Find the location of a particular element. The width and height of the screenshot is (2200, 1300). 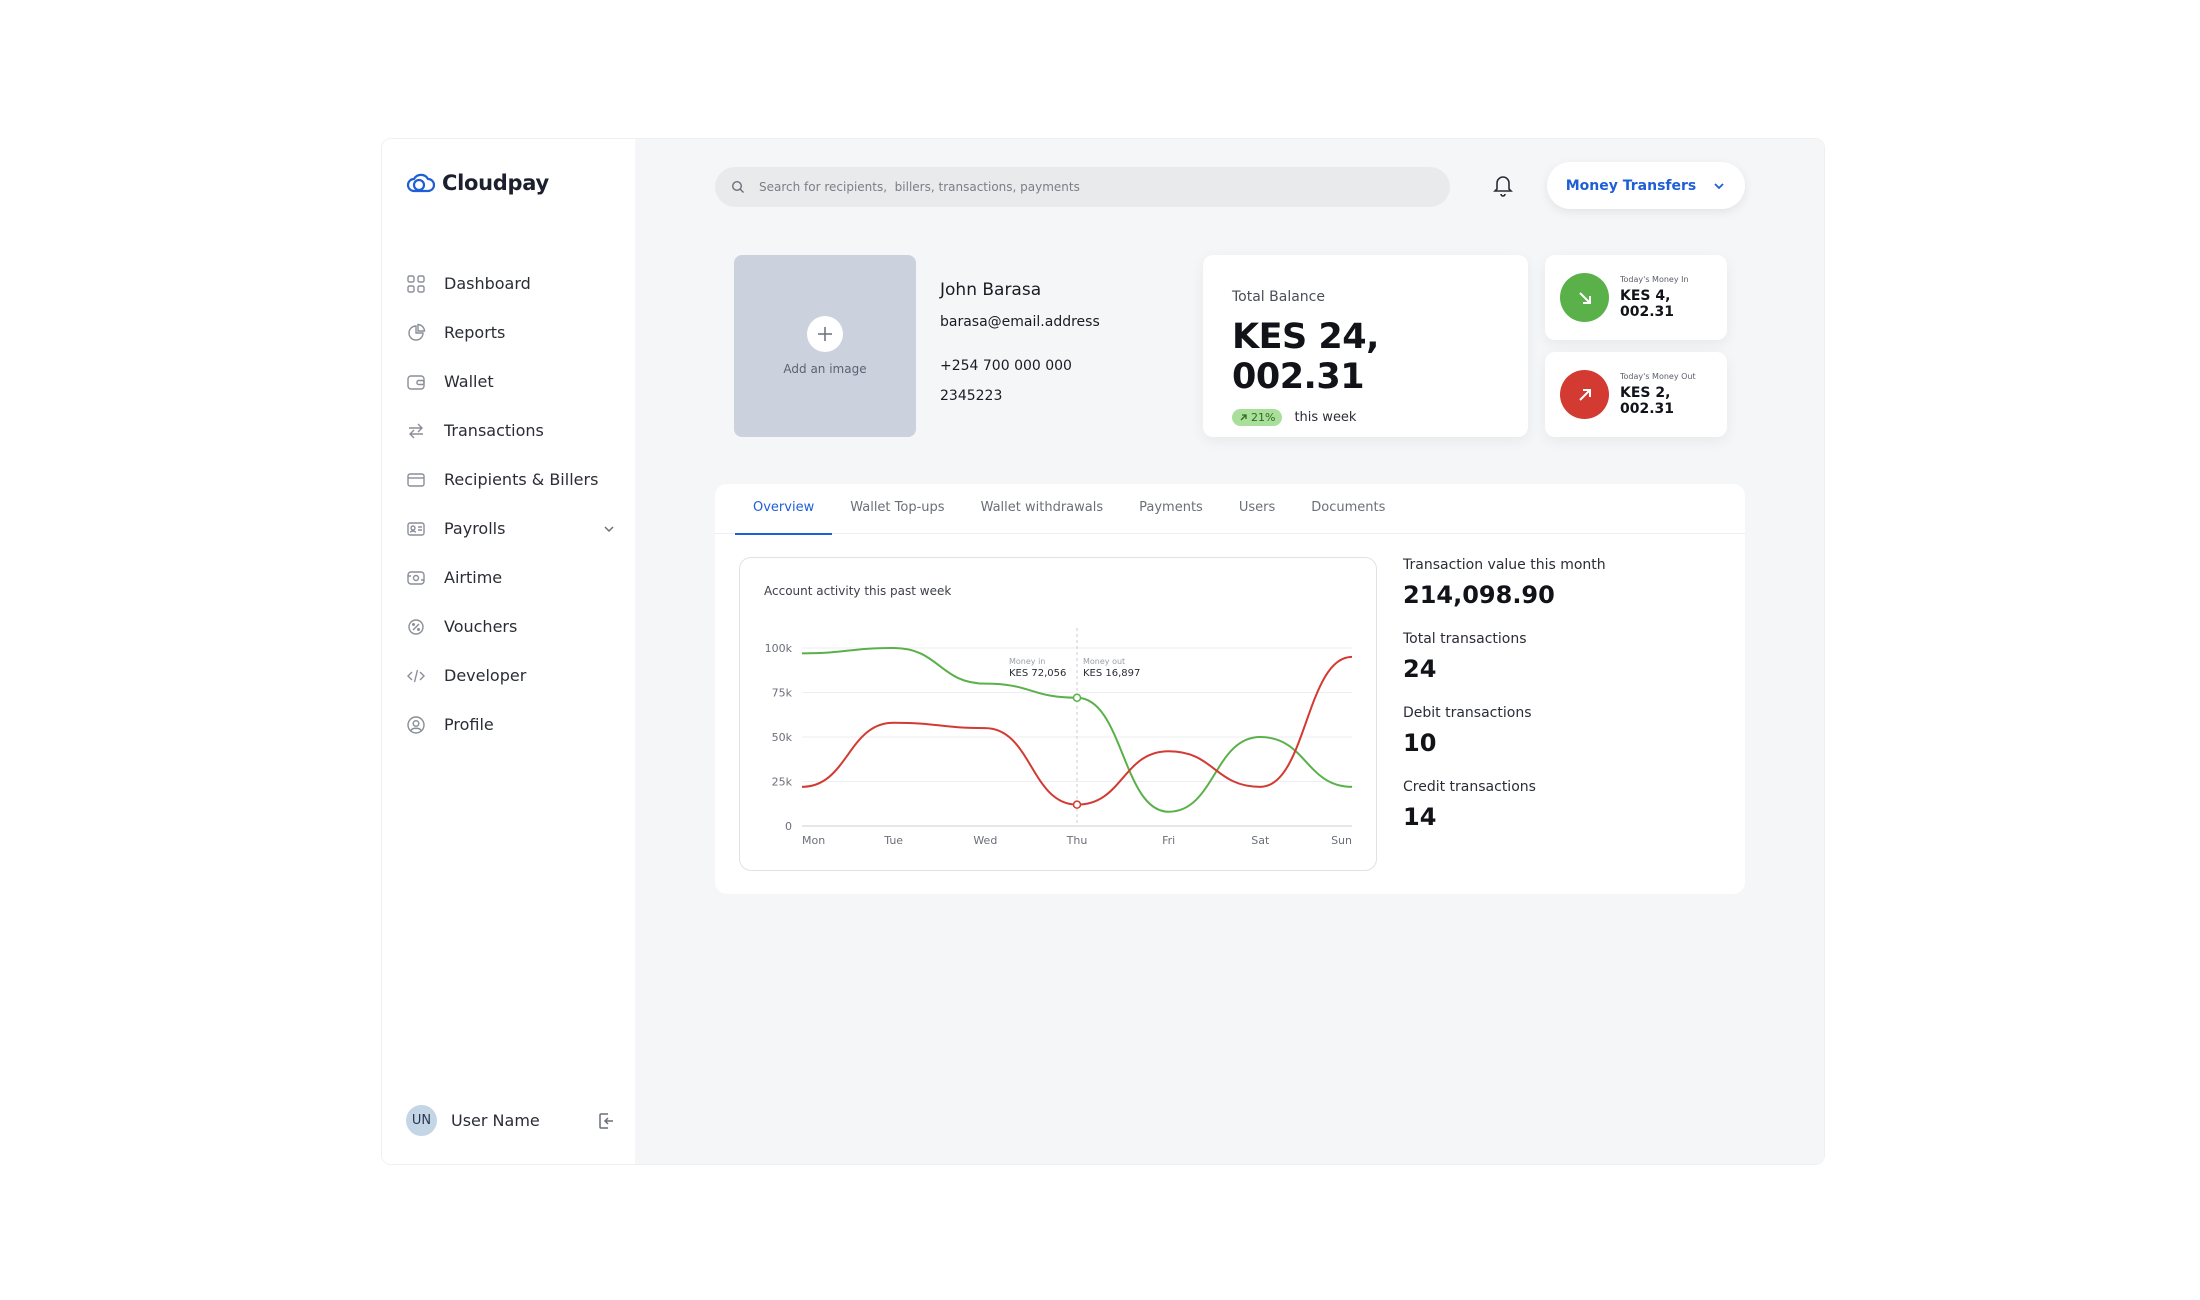

wallet-icon is located at coordinates (416, 382).